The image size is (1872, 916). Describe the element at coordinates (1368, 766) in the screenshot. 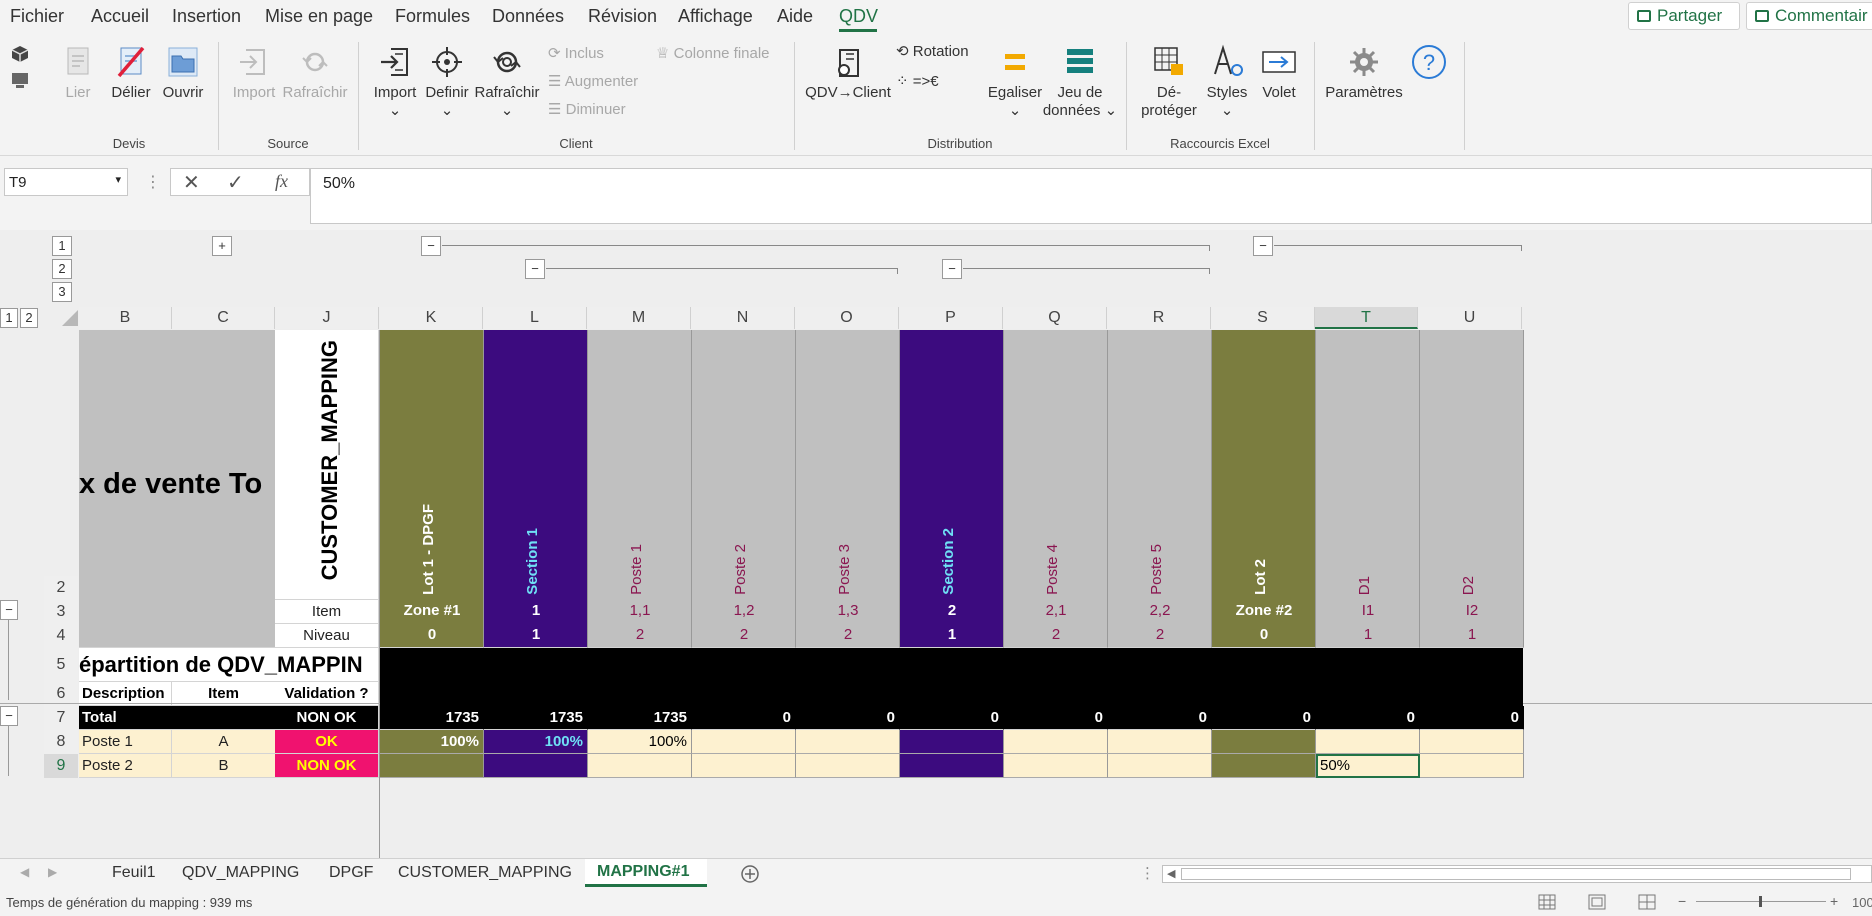

I see `selected-cell: 50%` at that location.